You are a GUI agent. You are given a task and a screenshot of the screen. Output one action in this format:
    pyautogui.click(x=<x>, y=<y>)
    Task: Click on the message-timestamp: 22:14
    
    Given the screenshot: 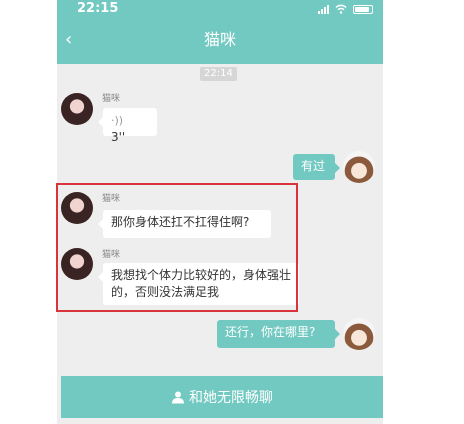 What is the action you would take?
    pyautogui.click(x=218, y=74)
    